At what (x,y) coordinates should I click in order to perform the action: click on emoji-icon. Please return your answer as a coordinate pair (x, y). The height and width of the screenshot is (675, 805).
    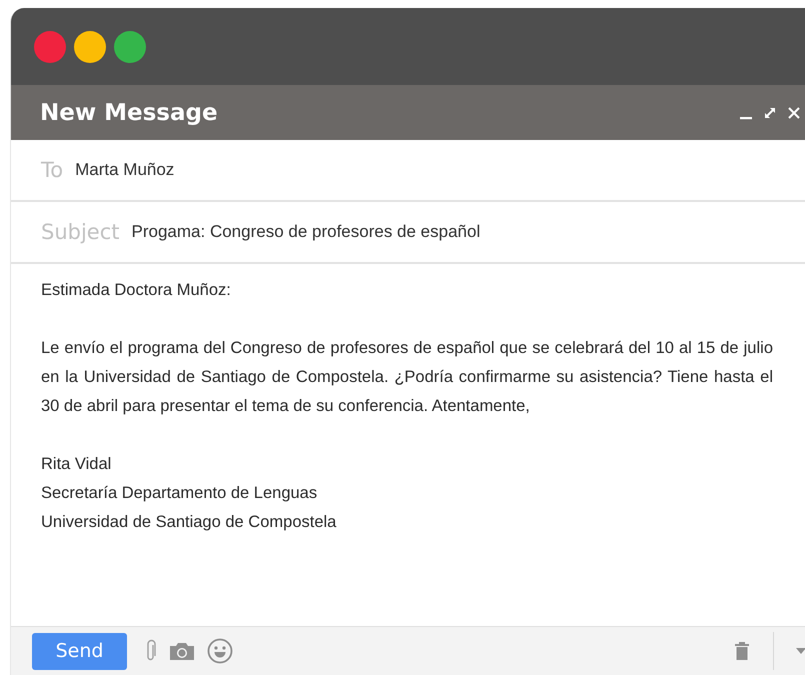
    Looking at the image, I should click on (220, 651).